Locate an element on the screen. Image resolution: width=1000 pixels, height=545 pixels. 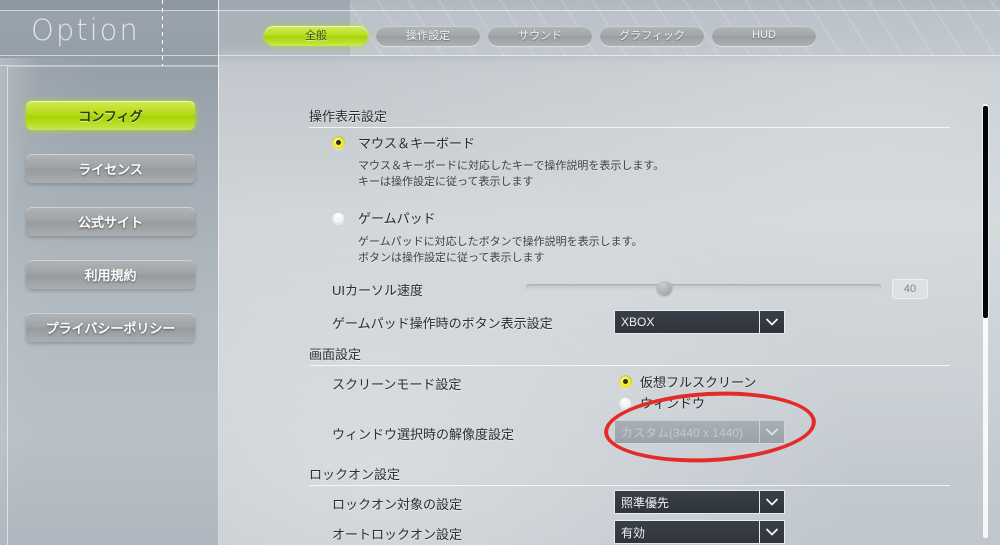
sidebar-item-privacy-policy-label: プライバシーポリシー is located at coordinates (110, 328).